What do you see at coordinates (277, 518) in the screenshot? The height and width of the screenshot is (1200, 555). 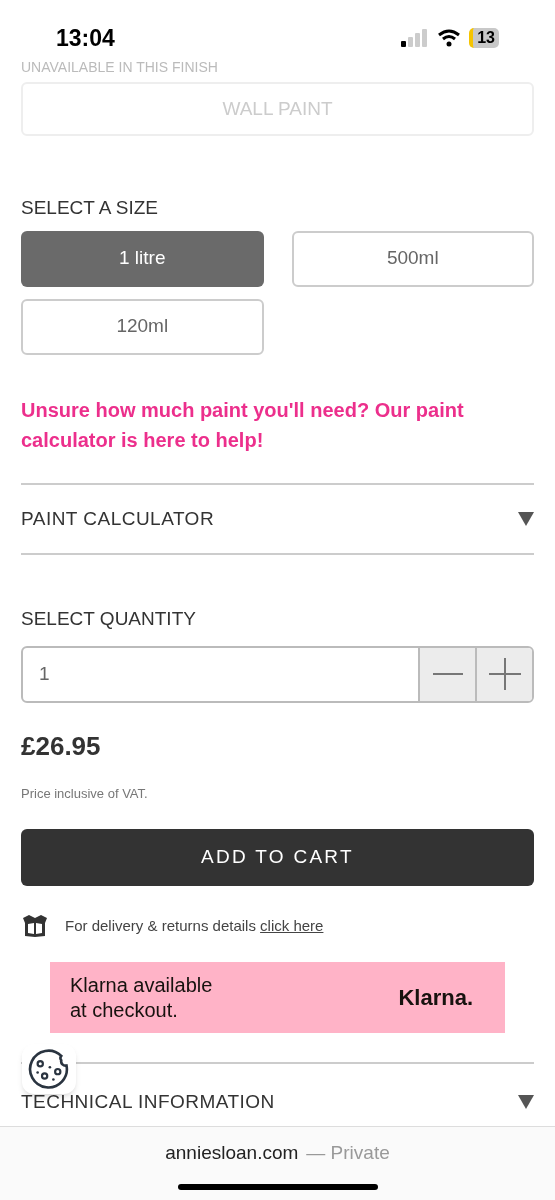 I see `accordion-header: PAINT CALCULATOR` at bounding box center [277, 518].